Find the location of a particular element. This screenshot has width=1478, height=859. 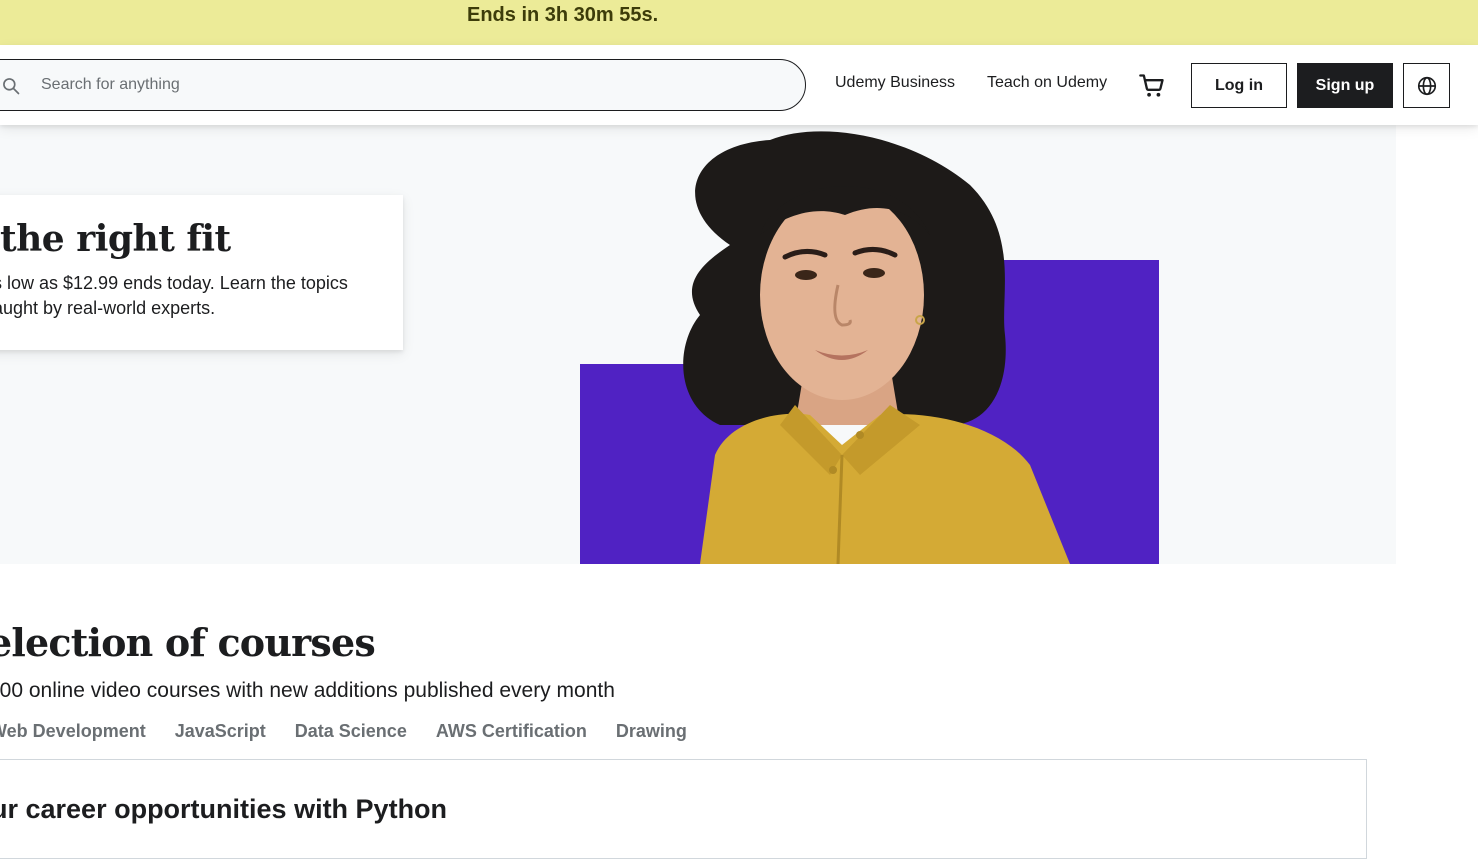

language-button is located at coordinates (1426, 85).